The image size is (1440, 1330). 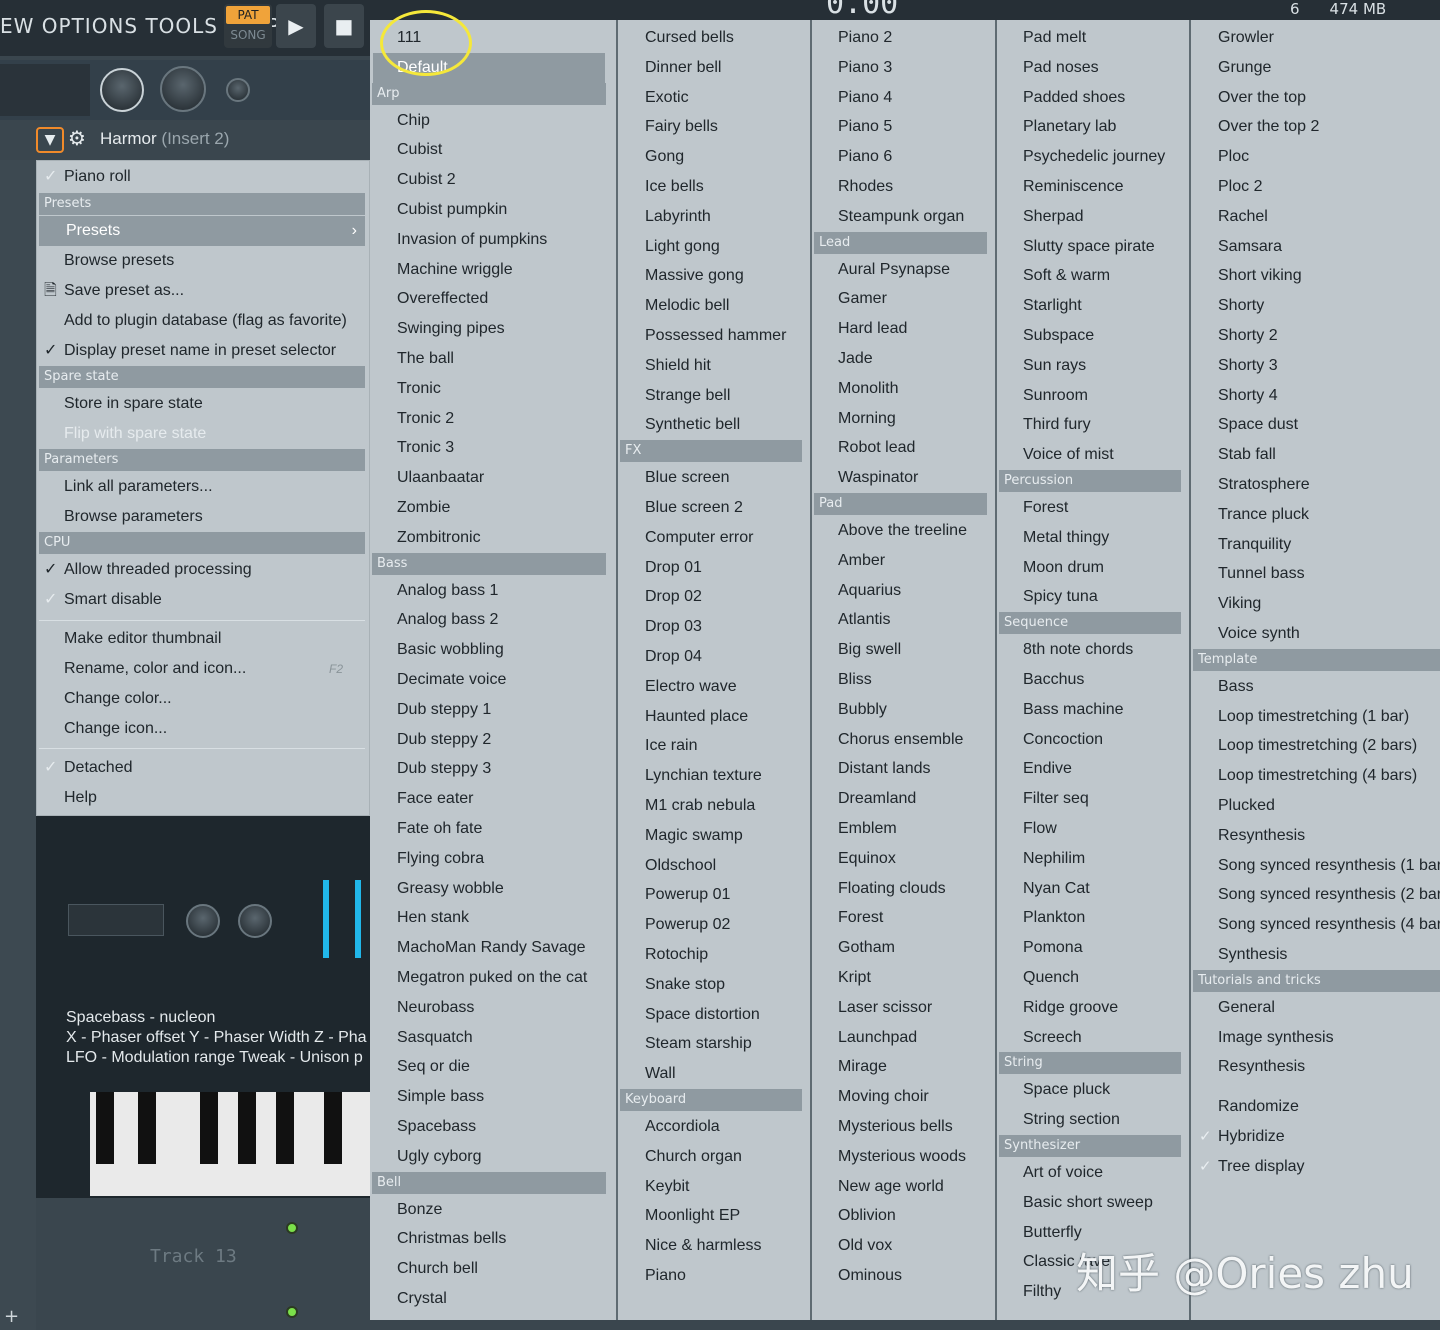 I want to click on preset-item: Synthetic bell, so click(x=714, y=425).